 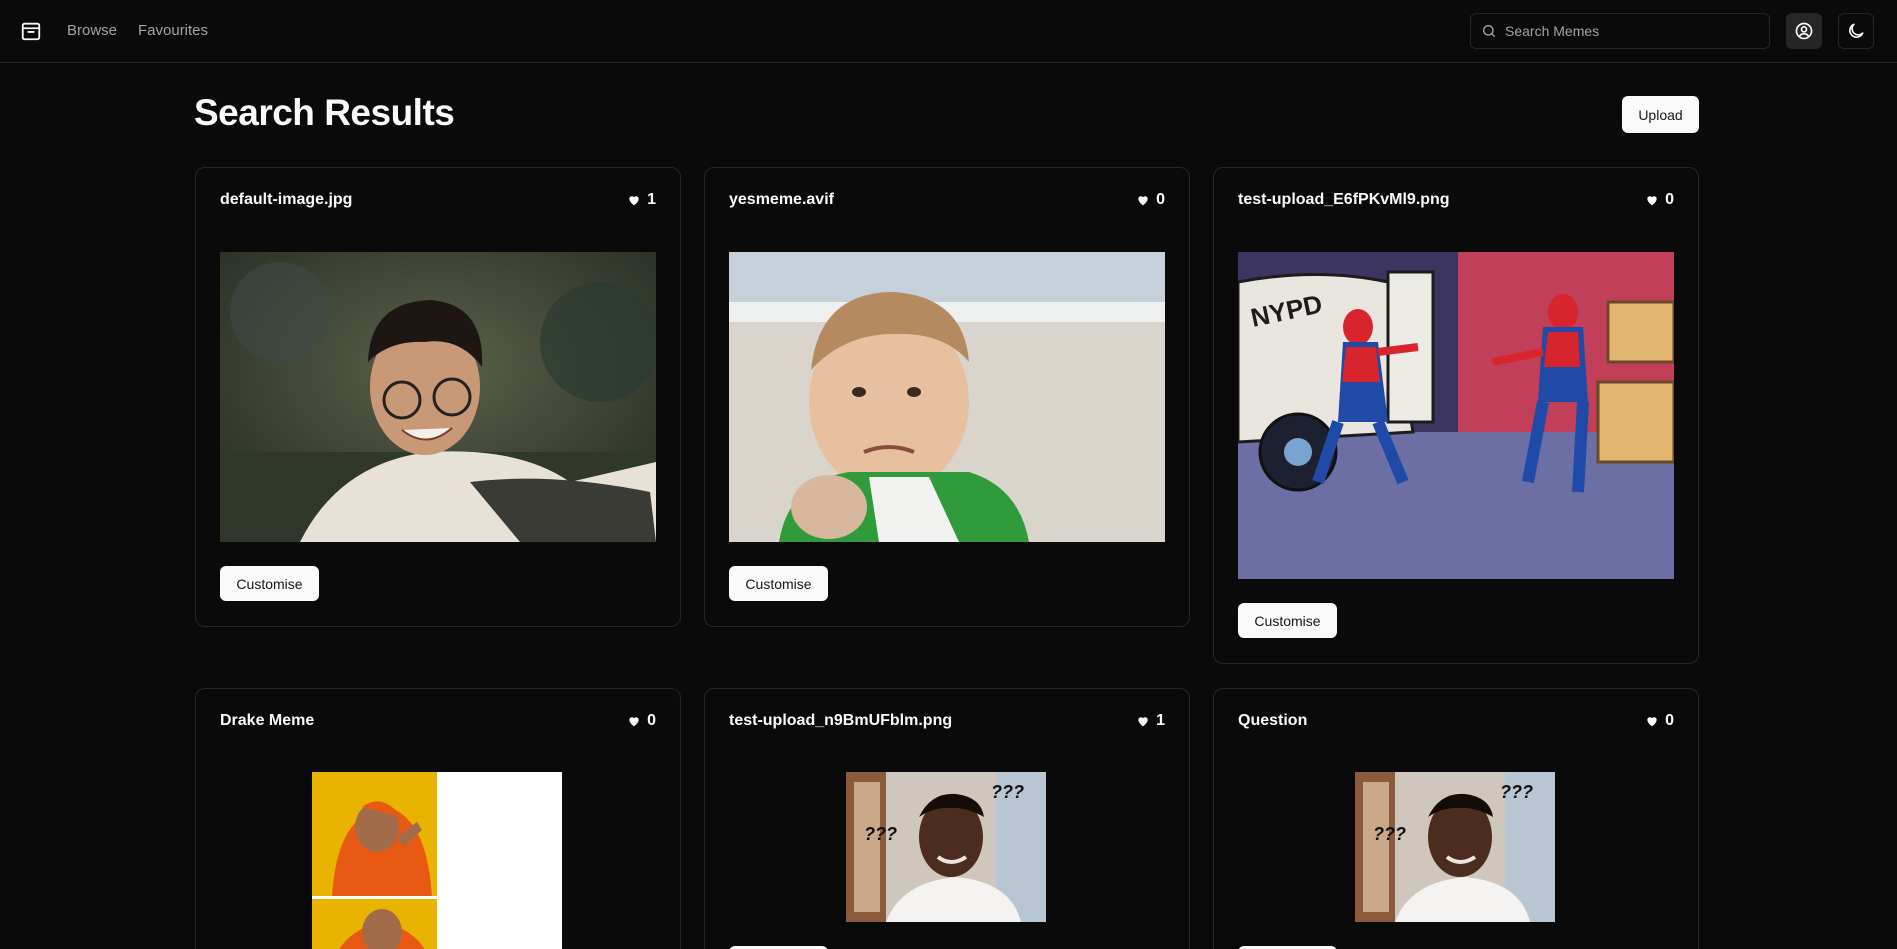 I want to click on theme-toggle-button, so click(x=1856, y=31).